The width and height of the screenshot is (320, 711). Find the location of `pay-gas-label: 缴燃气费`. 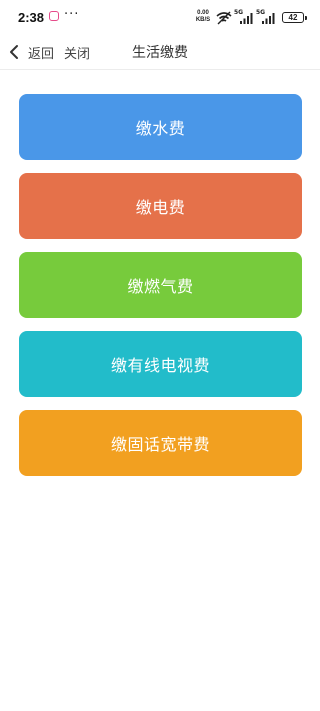

pay-gas-label: 缴燃气费 is located at coordinates (160, 286).